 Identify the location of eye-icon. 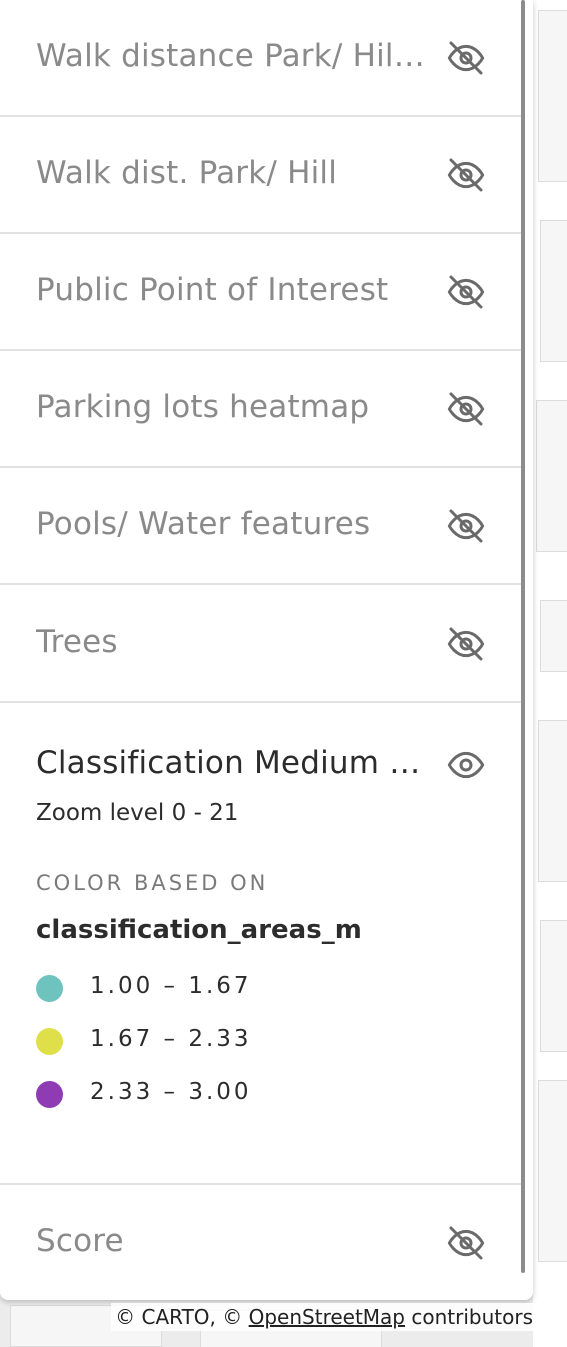
(466, 765).